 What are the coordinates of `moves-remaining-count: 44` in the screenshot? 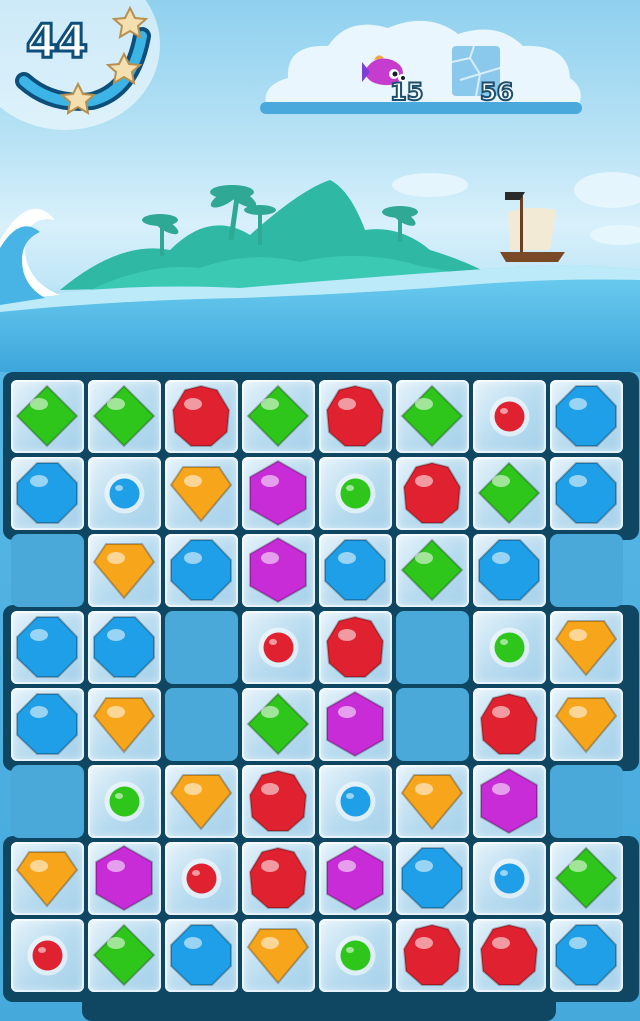 It's located at (57, 41).